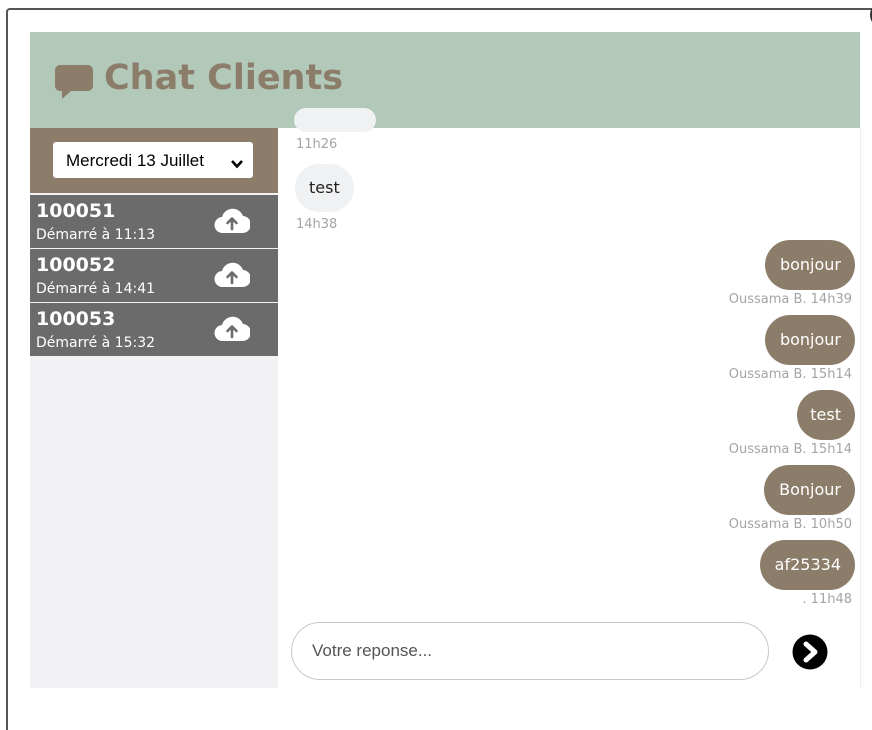 Image resolution: width=872 pixels, height=730 pixels. What do you see at coordinates (827, 599) in the screenshot?
I see `message-meta: . 11h48` at bounding box center [827, 599].